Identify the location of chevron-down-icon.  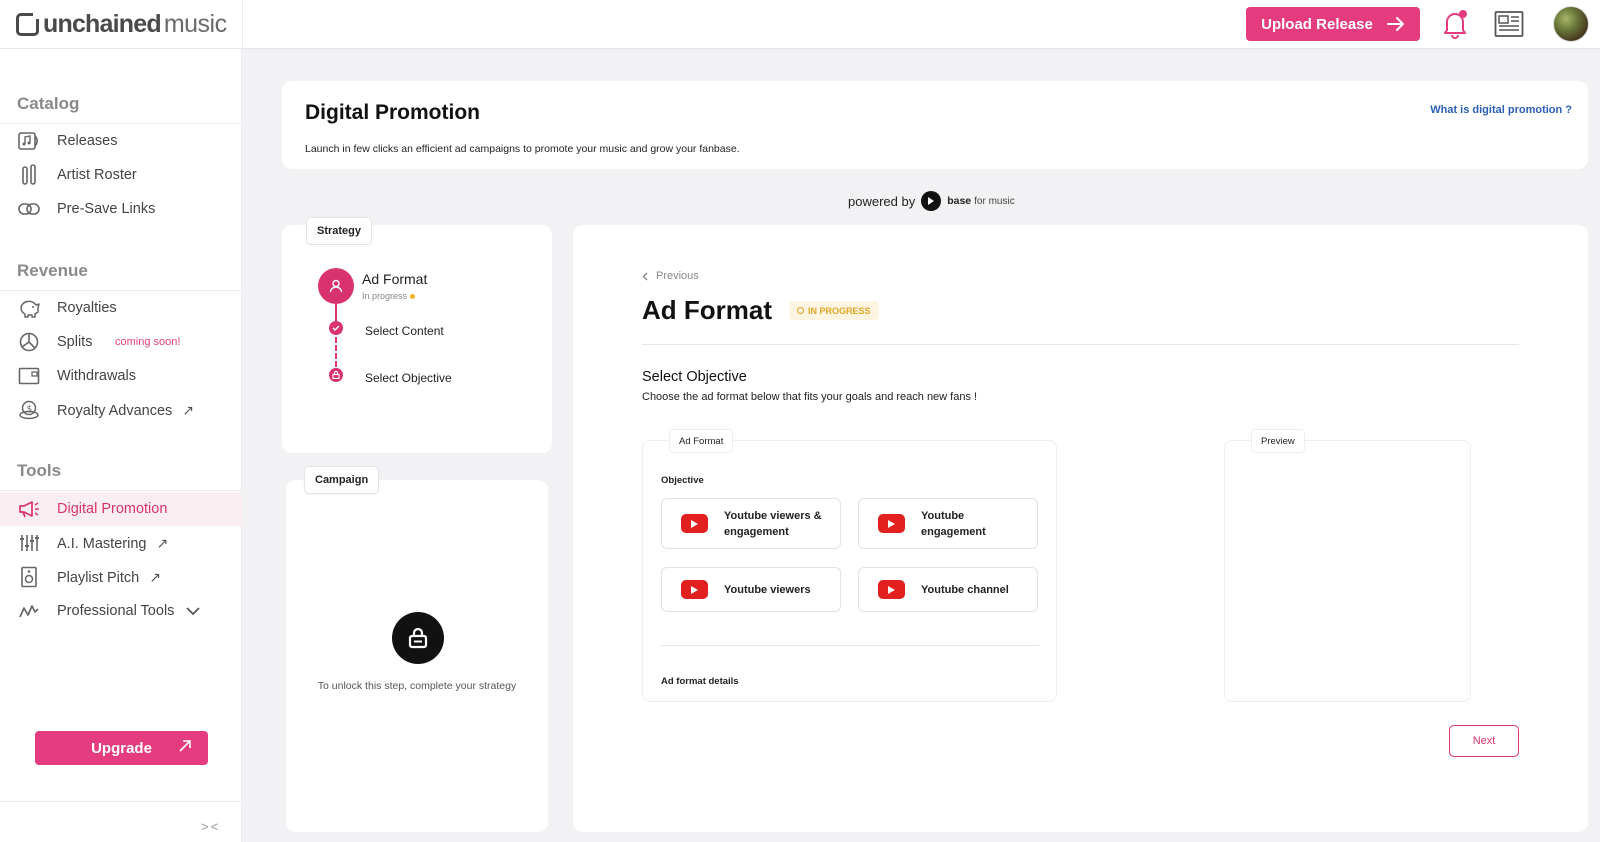
(193, 611).